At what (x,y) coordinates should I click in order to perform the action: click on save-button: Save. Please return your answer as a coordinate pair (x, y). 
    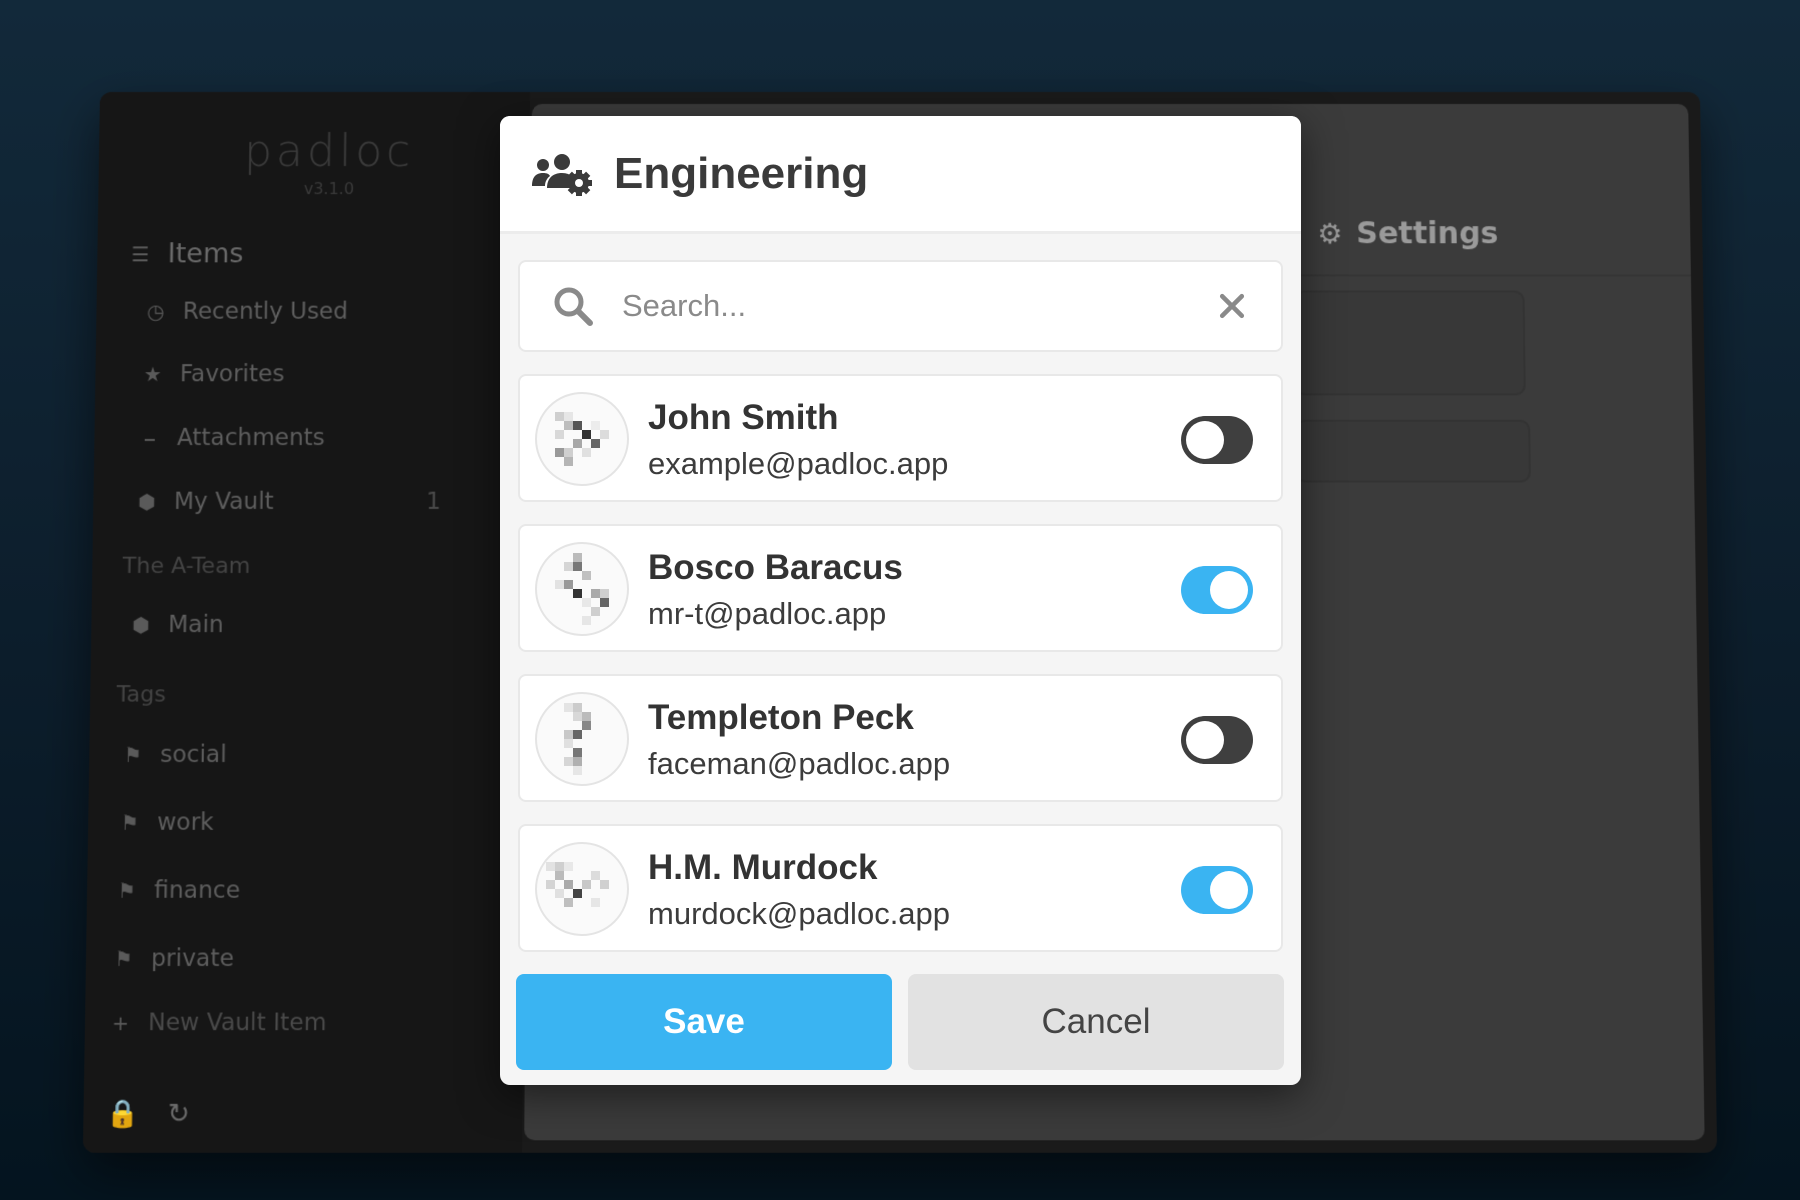
    Looking at the image, I should click on (704, 1022).